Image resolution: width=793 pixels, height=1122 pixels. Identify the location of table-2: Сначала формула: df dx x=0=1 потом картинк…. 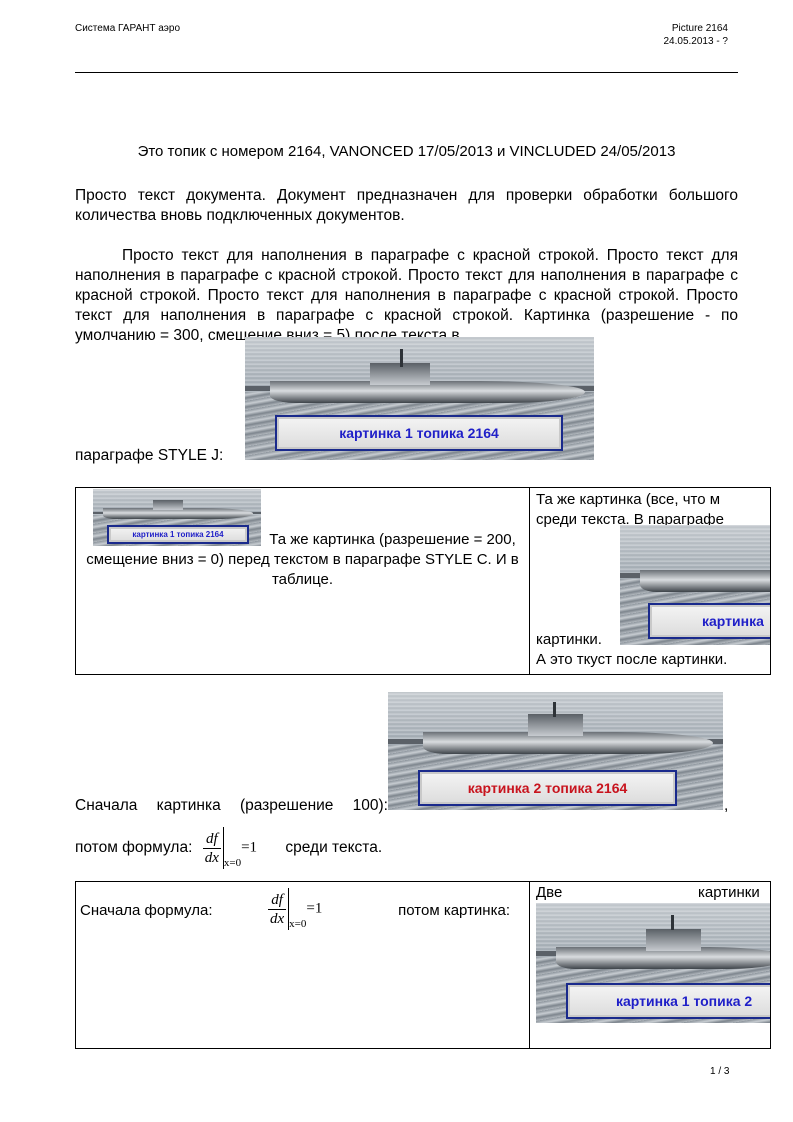
(423, 965).